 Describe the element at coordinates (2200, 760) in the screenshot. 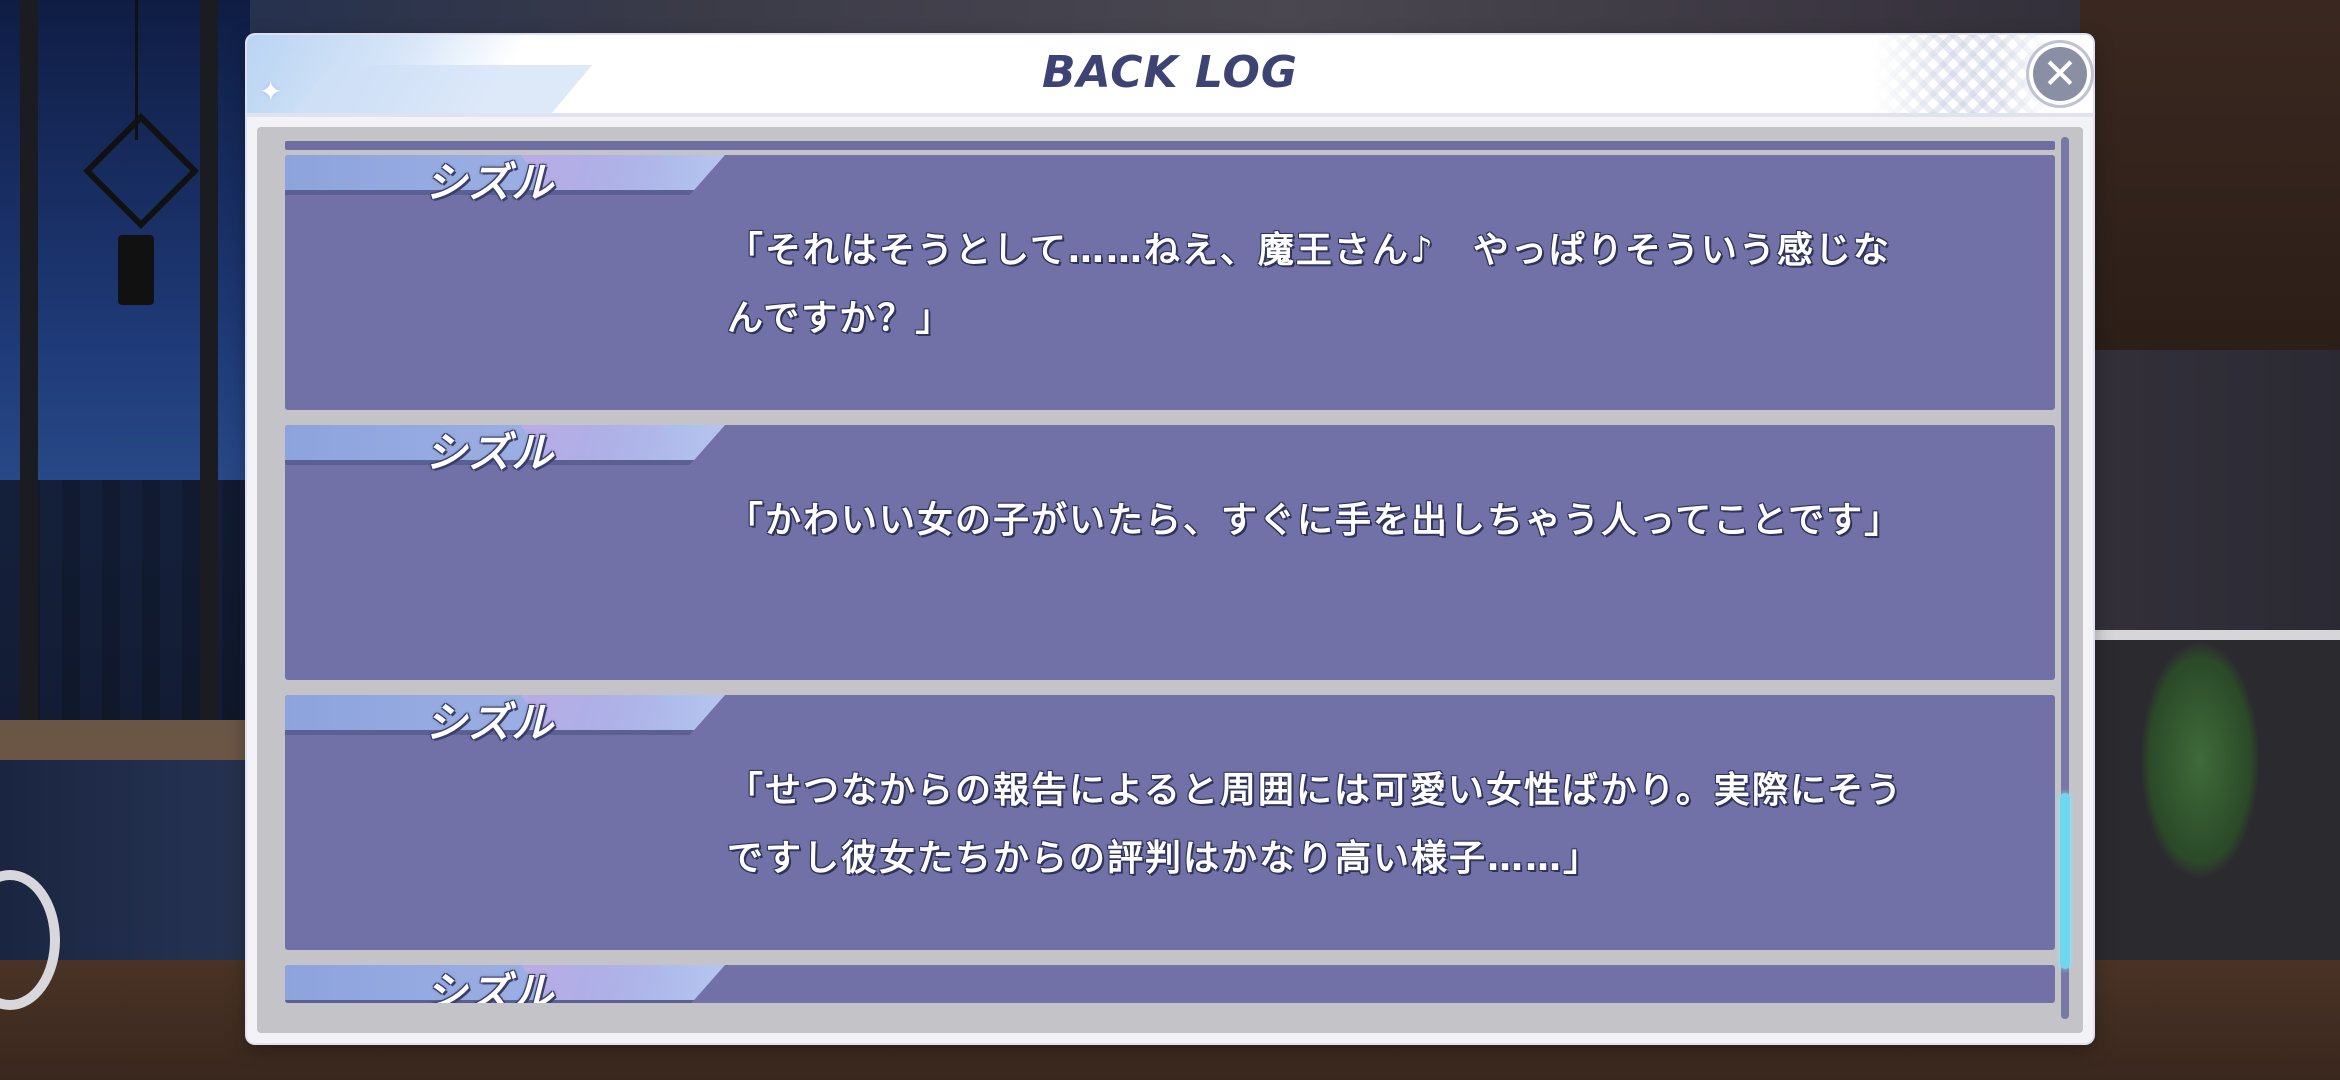

I see `scene-plant` at that location.